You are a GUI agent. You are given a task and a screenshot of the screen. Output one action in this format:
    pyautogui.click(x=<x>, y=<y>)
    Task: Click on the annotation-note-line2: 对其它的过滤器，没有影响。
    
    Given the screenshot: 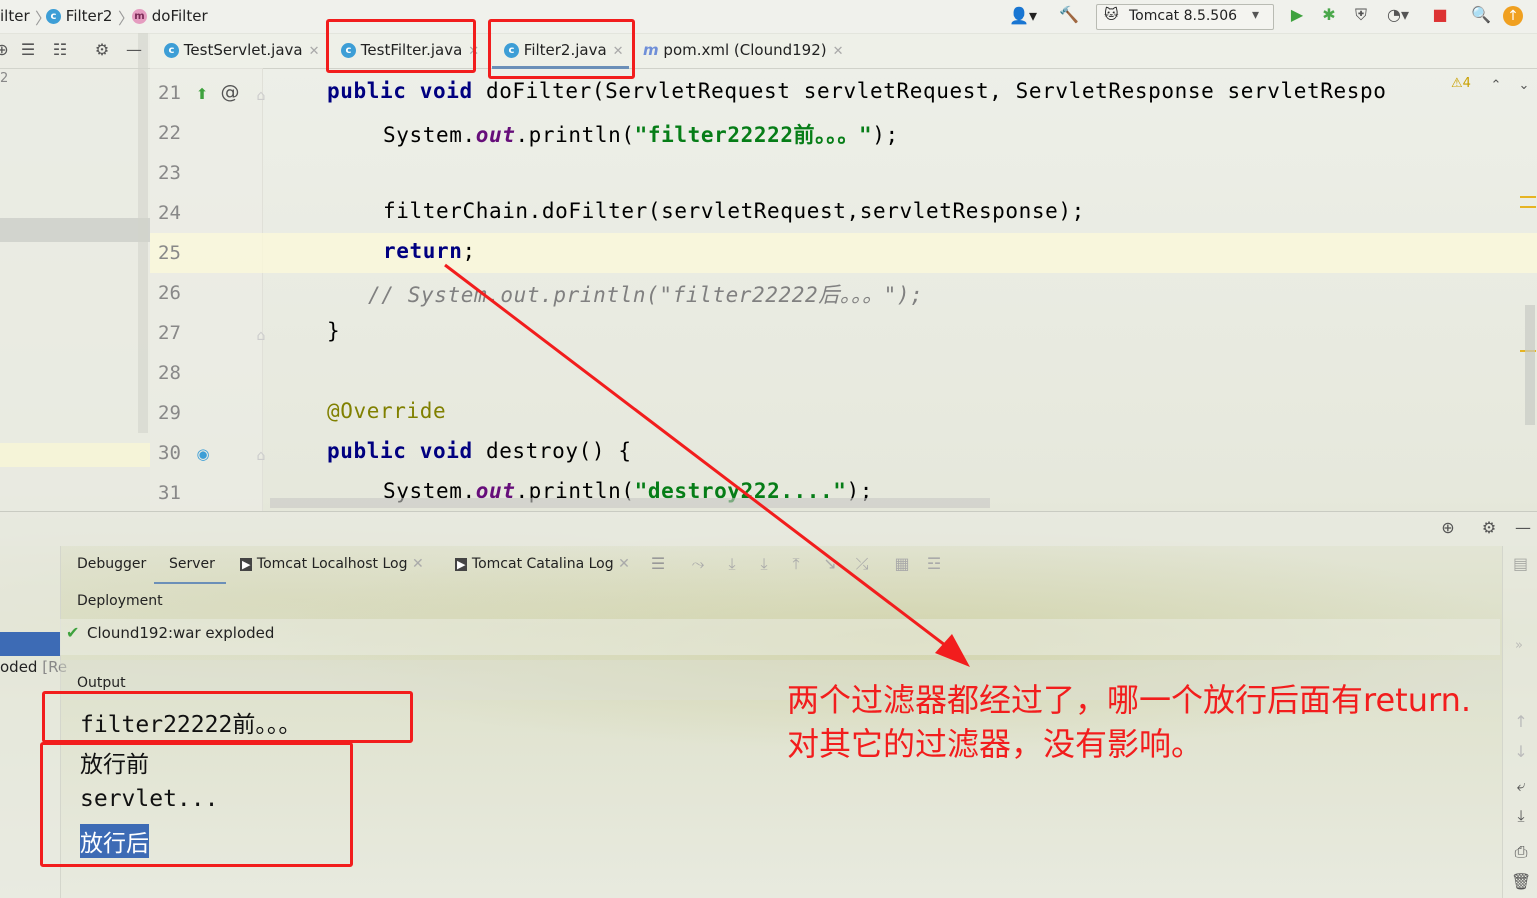 What is the action you would take?
    pyautogui.click(x=995, y=744)
    